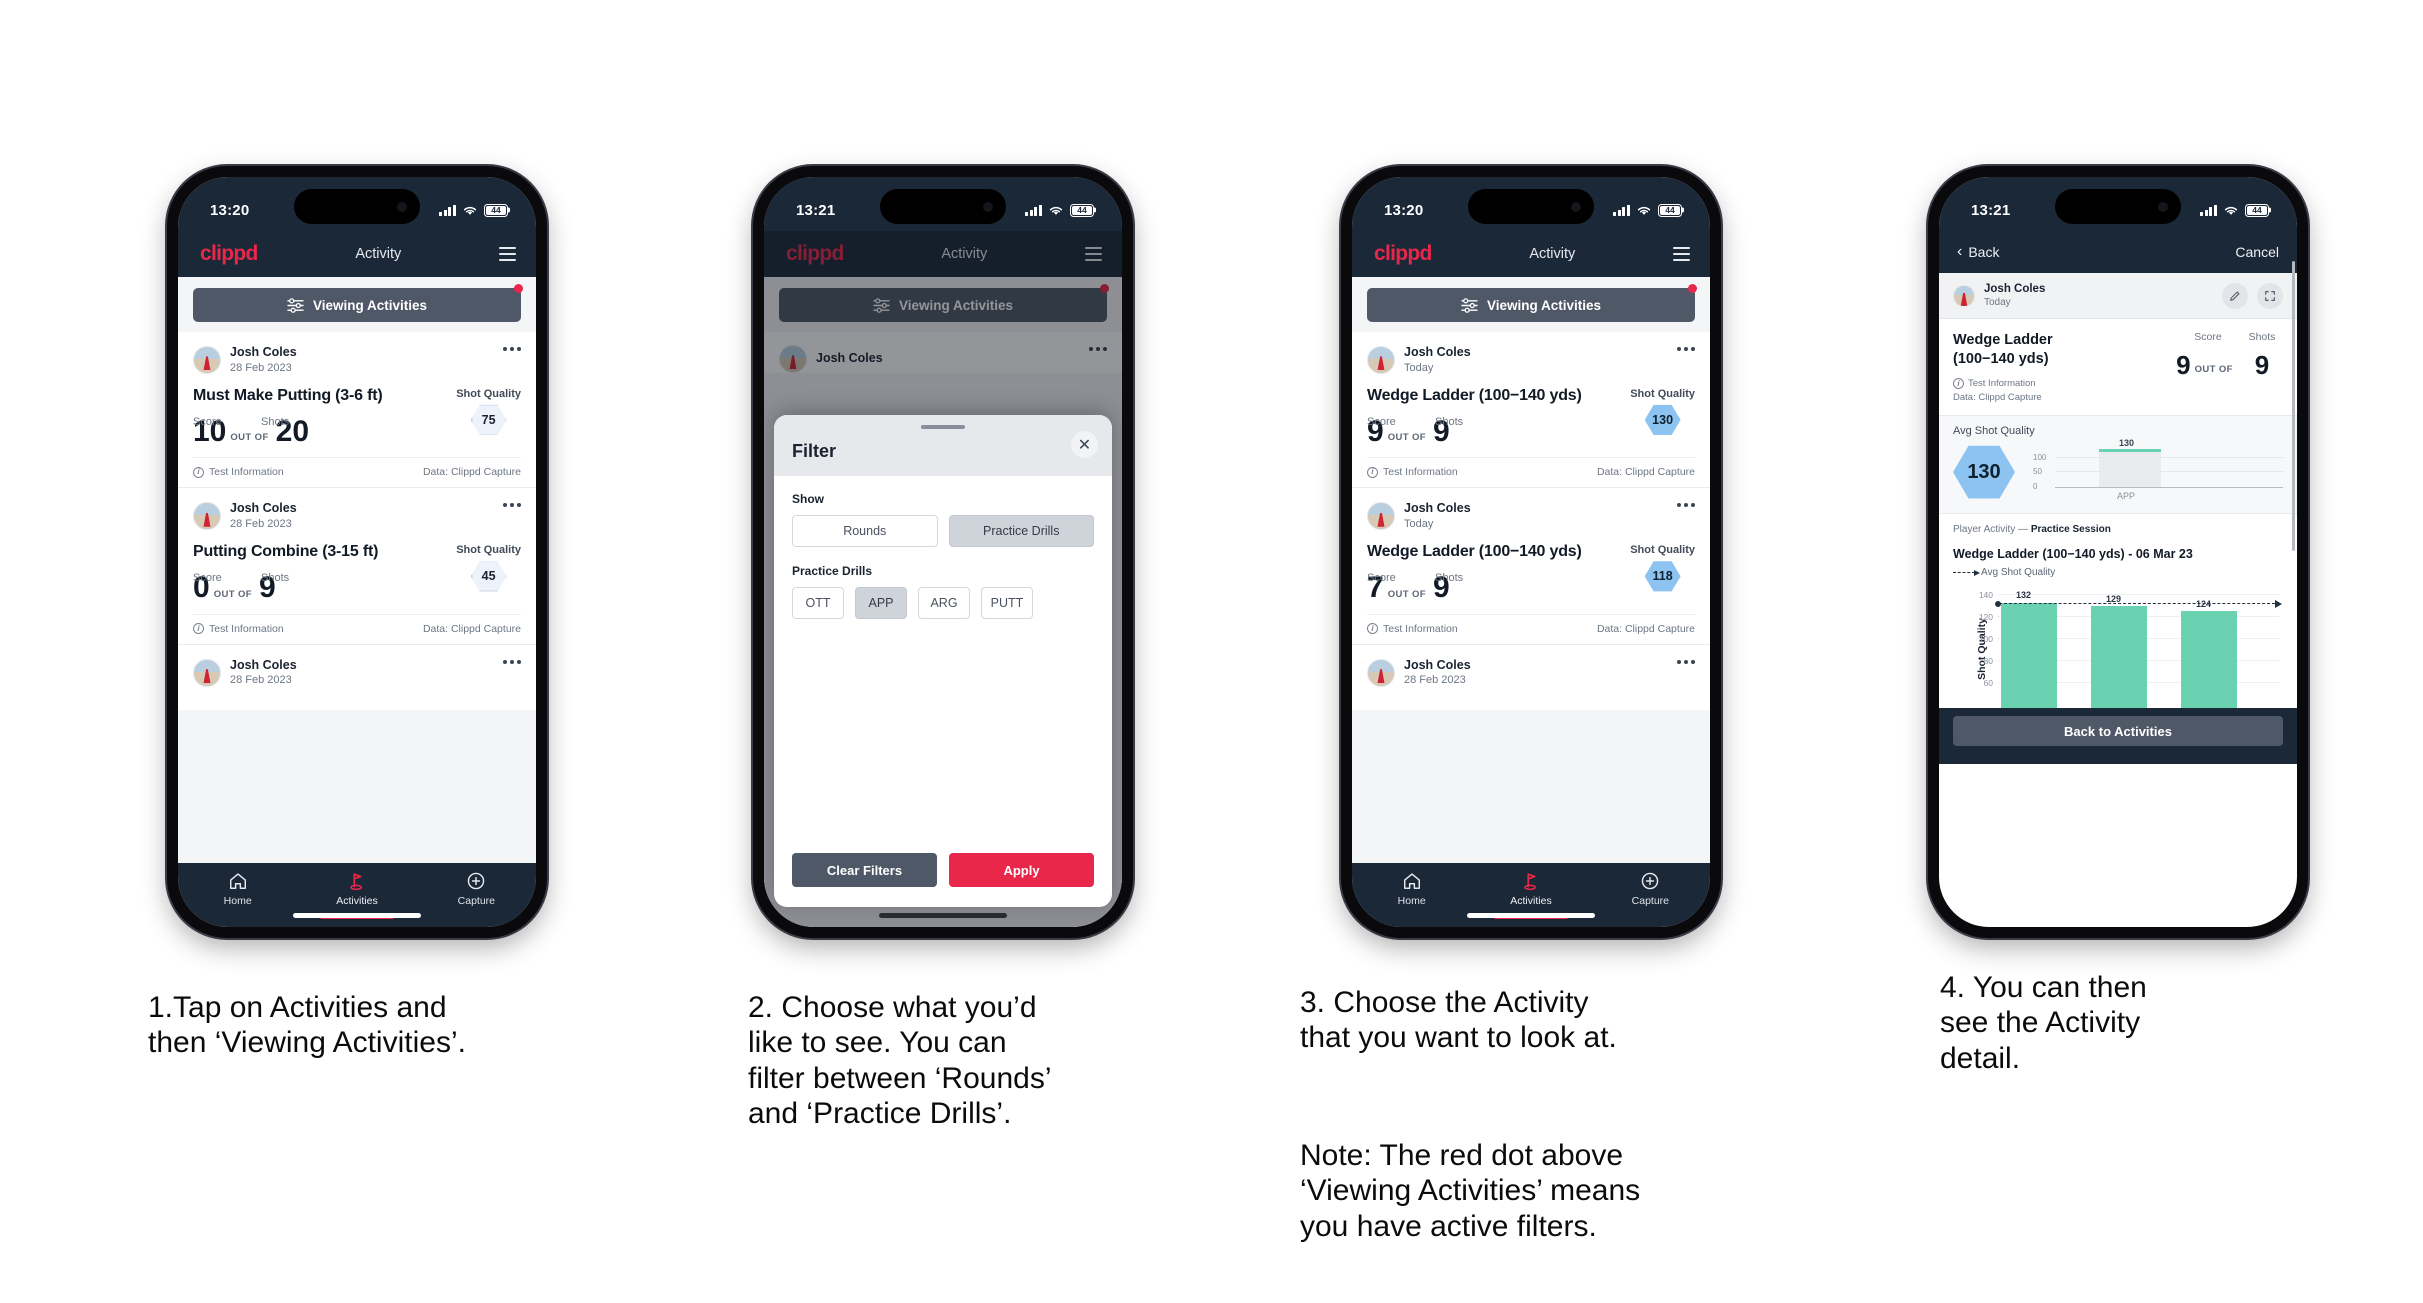 The height and width of the screenshot is (1303, 2423). Describe the element at coordinates (488, 419) in the screenshot. I see `shot-quality-hex: 75` at that location.